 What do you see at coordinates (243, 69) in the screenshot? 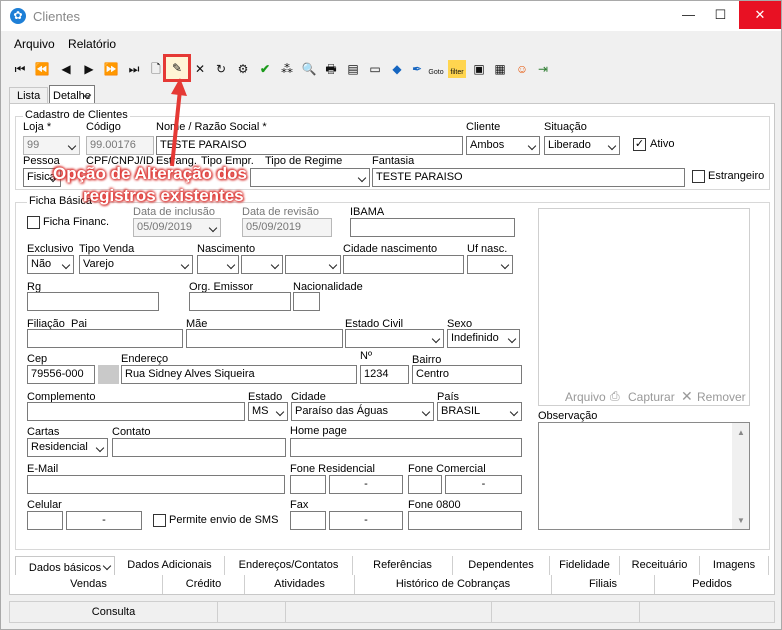
I see `properties-icon: ⚙` at bounding box center [243, 69].